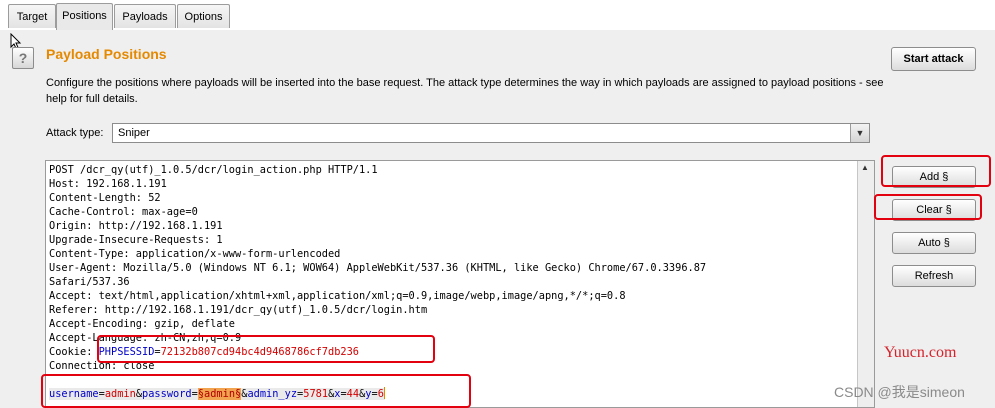 Image resolution: width=995 pixels, height=408 pixels. Describe the element at coordinates (899, 392) in the screenshot. I see `watermark-csdn: CSDN @我是simeon` at that location.